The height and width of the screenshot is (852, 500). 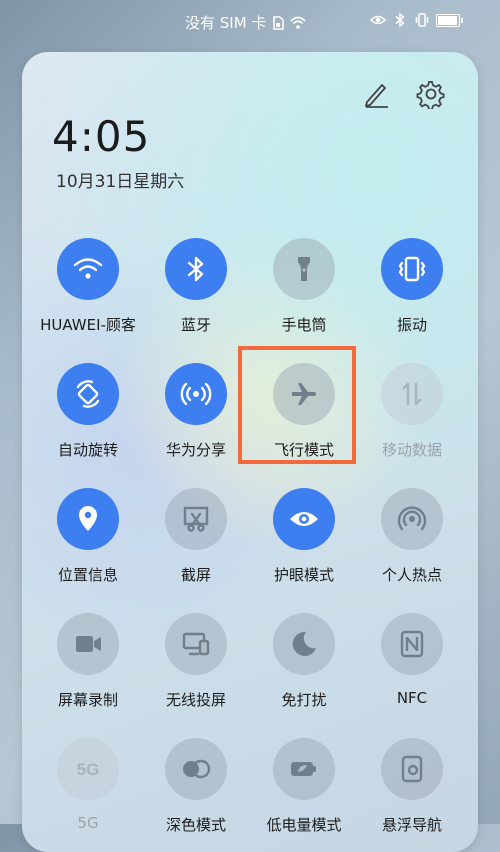 What do you see at coordinates (226, 23) in the screenshot?
I see `carrier-text: 没有 SIM 卡` at bounding box center [226, 23].